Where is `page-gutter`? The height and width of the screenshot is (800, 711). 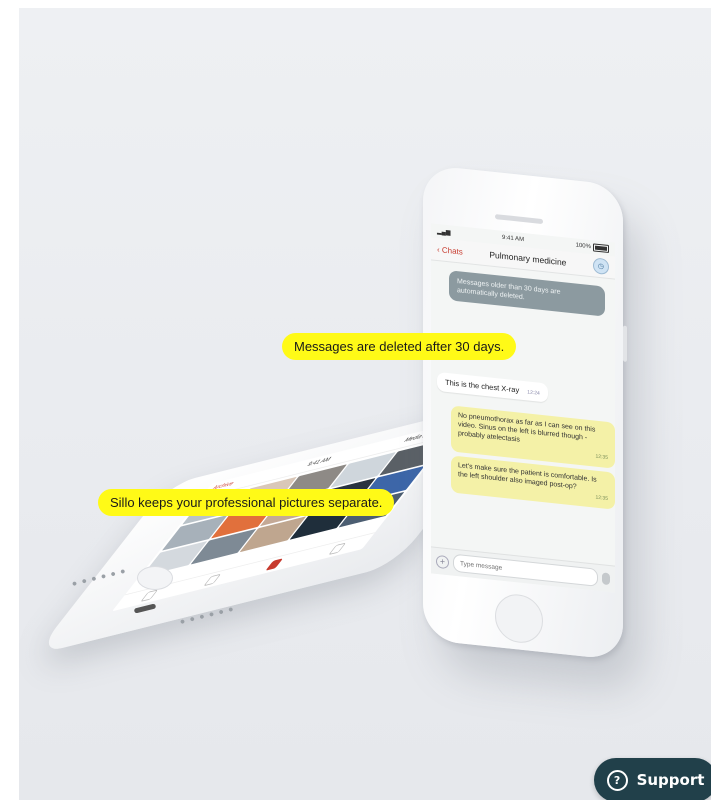
page-gutter is located at coordinates (9, 400).